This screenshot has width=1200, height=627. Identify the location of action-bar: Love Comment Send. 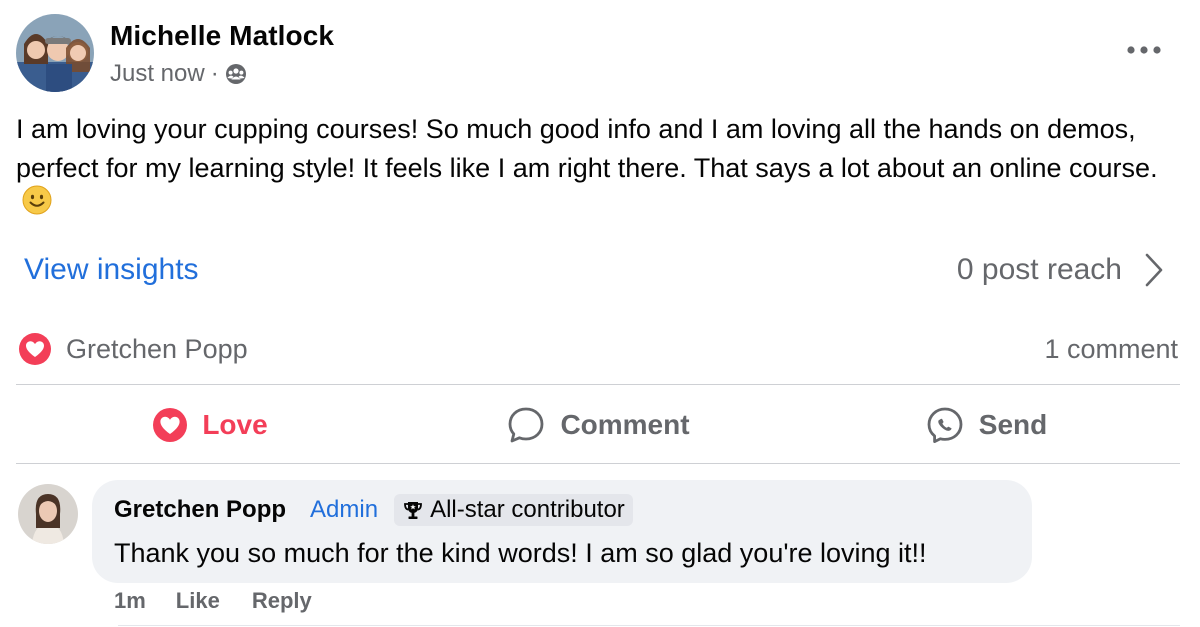
(598, 425).